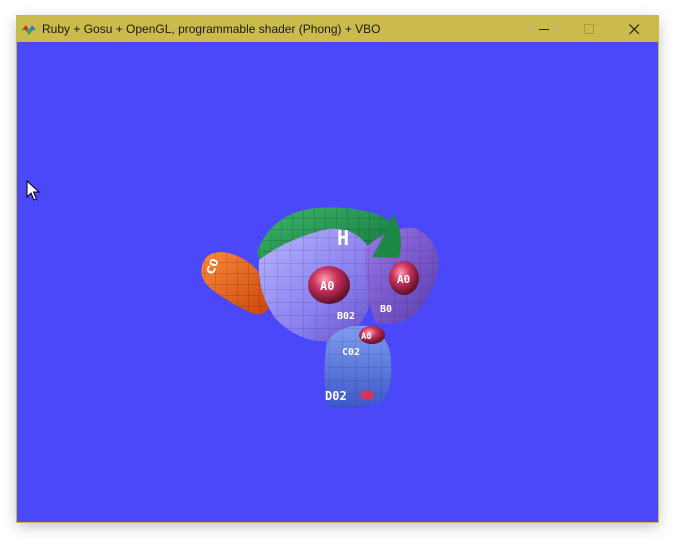 This screenshot has width=680, height=545. I want to click on minimize-icon, so click(544, 29).